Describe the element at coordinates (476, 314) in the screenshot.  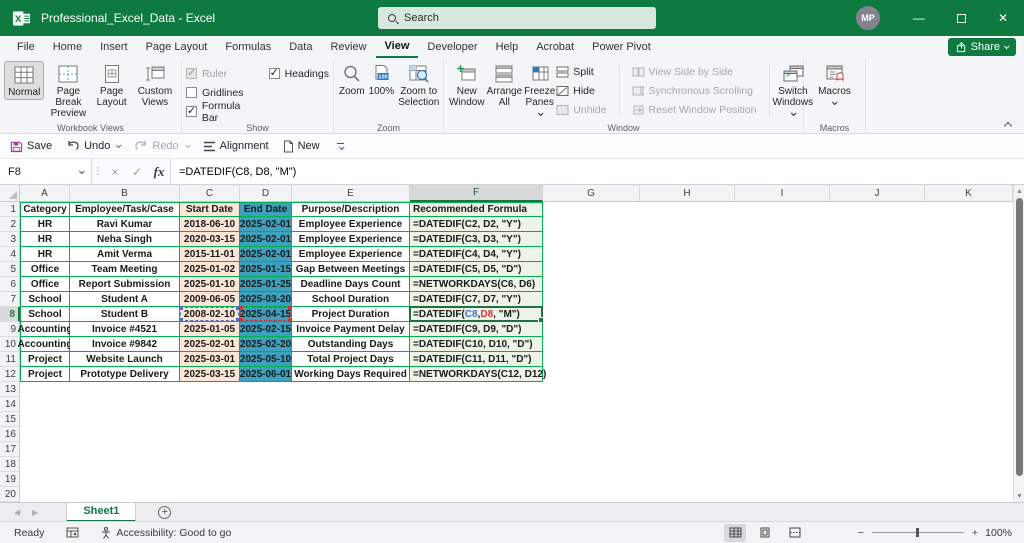
I see `cell-F8: =DATEDIF(C8, D8, "M")` at that location.